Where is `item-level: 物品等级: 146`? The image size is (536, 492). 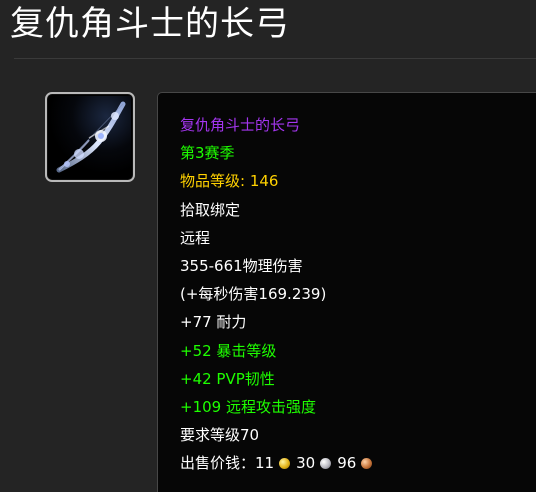 item-level: 物品等级: 146 is located at coordinates (358, 181).